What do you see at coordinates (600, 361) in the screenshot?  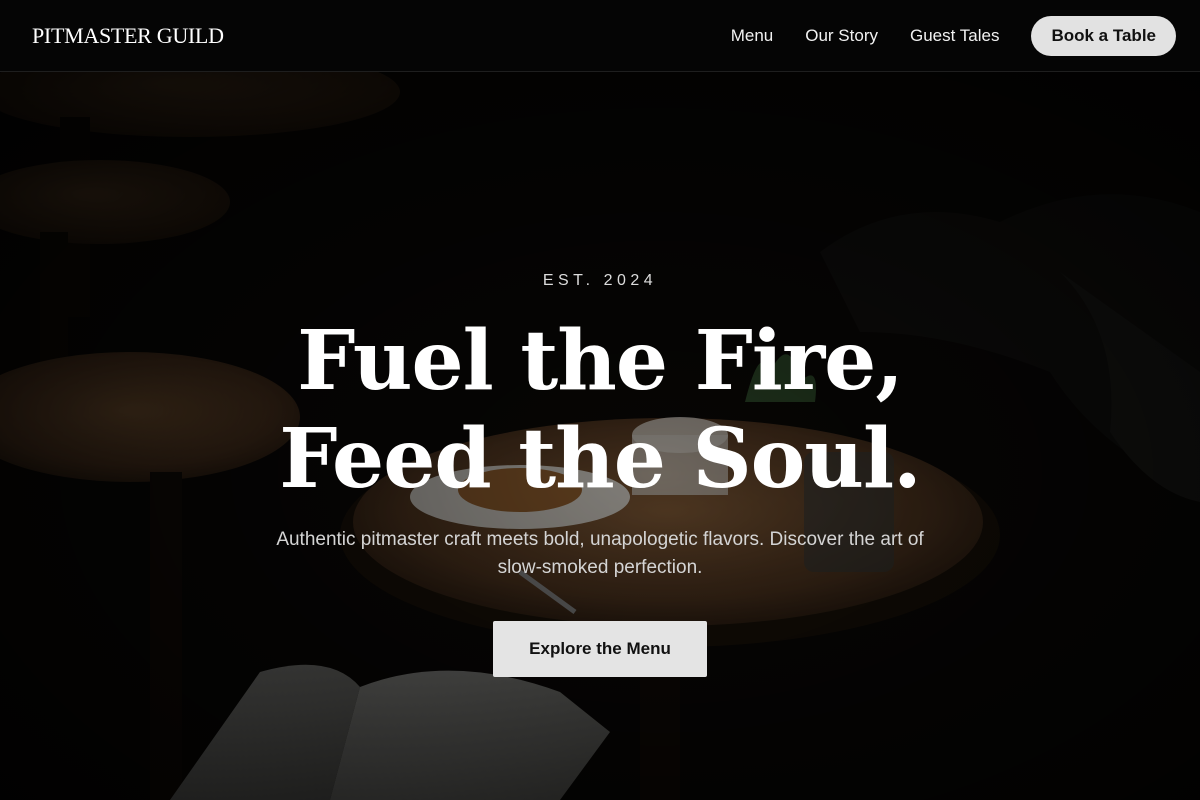 I see `hero-headline-line-1: Fuel the Fire,` at bounding box center [600, 361].